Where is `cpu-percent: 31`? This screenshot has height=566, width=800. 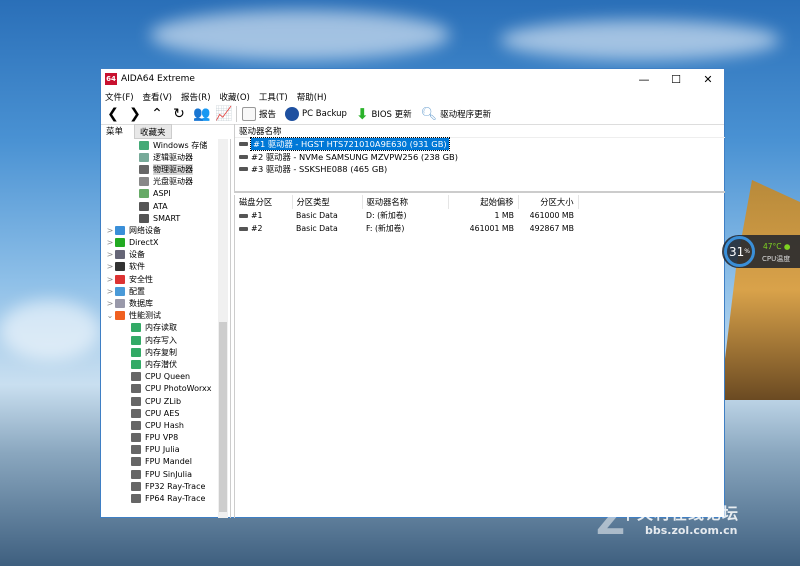
cpu-percent: 31 is located at coordinates (737, 251).